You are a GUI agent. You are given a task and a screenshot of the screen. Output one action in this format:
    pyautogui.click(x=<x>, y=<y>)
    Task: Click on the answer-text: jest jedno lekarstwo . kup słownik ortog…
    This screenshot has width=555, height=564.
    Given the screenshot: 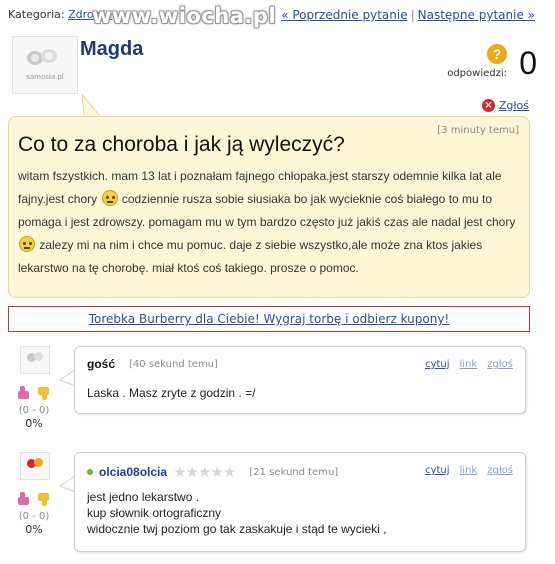 What is the action you would take?
    pyautogui.click(x=236, y=513)
    